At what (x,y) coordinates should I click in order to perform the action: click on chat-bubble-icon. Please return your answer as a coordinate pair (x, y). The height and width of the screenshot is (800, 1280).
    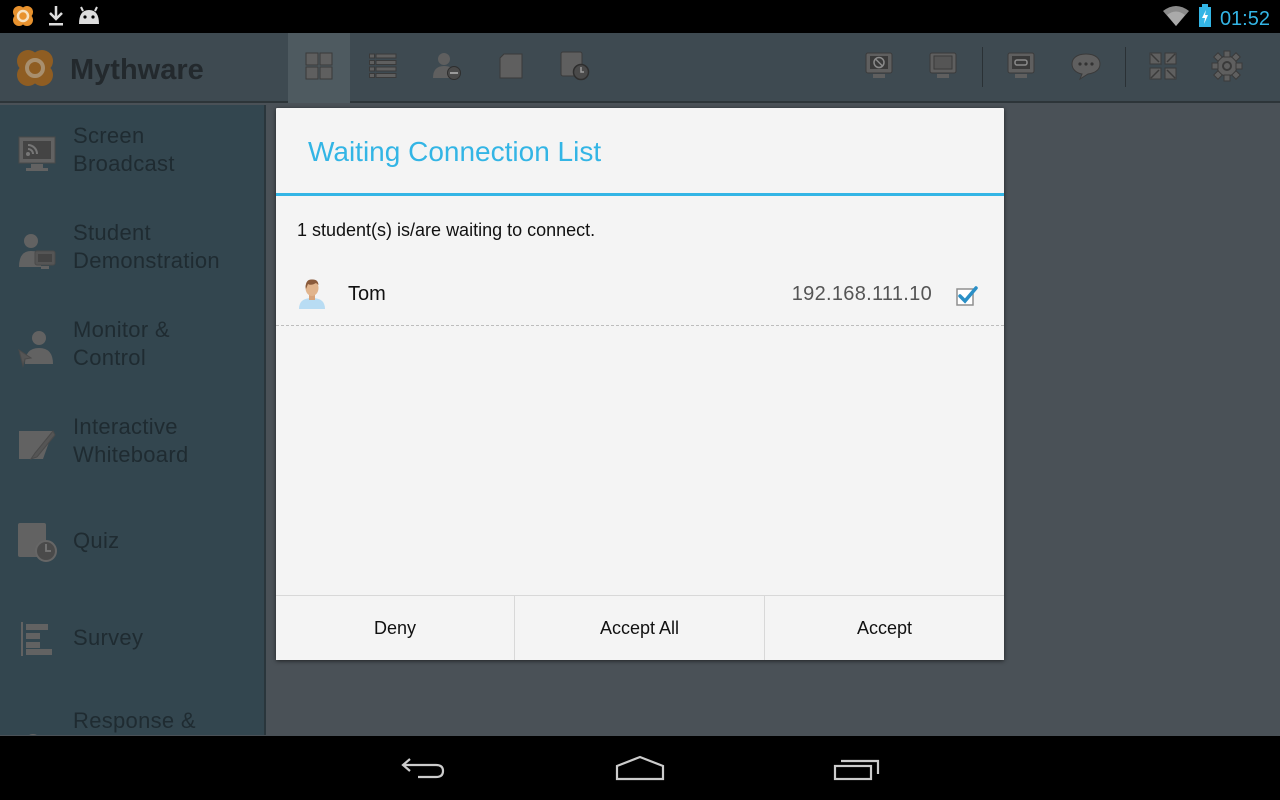
    Looking at the image, I should click on (1086, 68).